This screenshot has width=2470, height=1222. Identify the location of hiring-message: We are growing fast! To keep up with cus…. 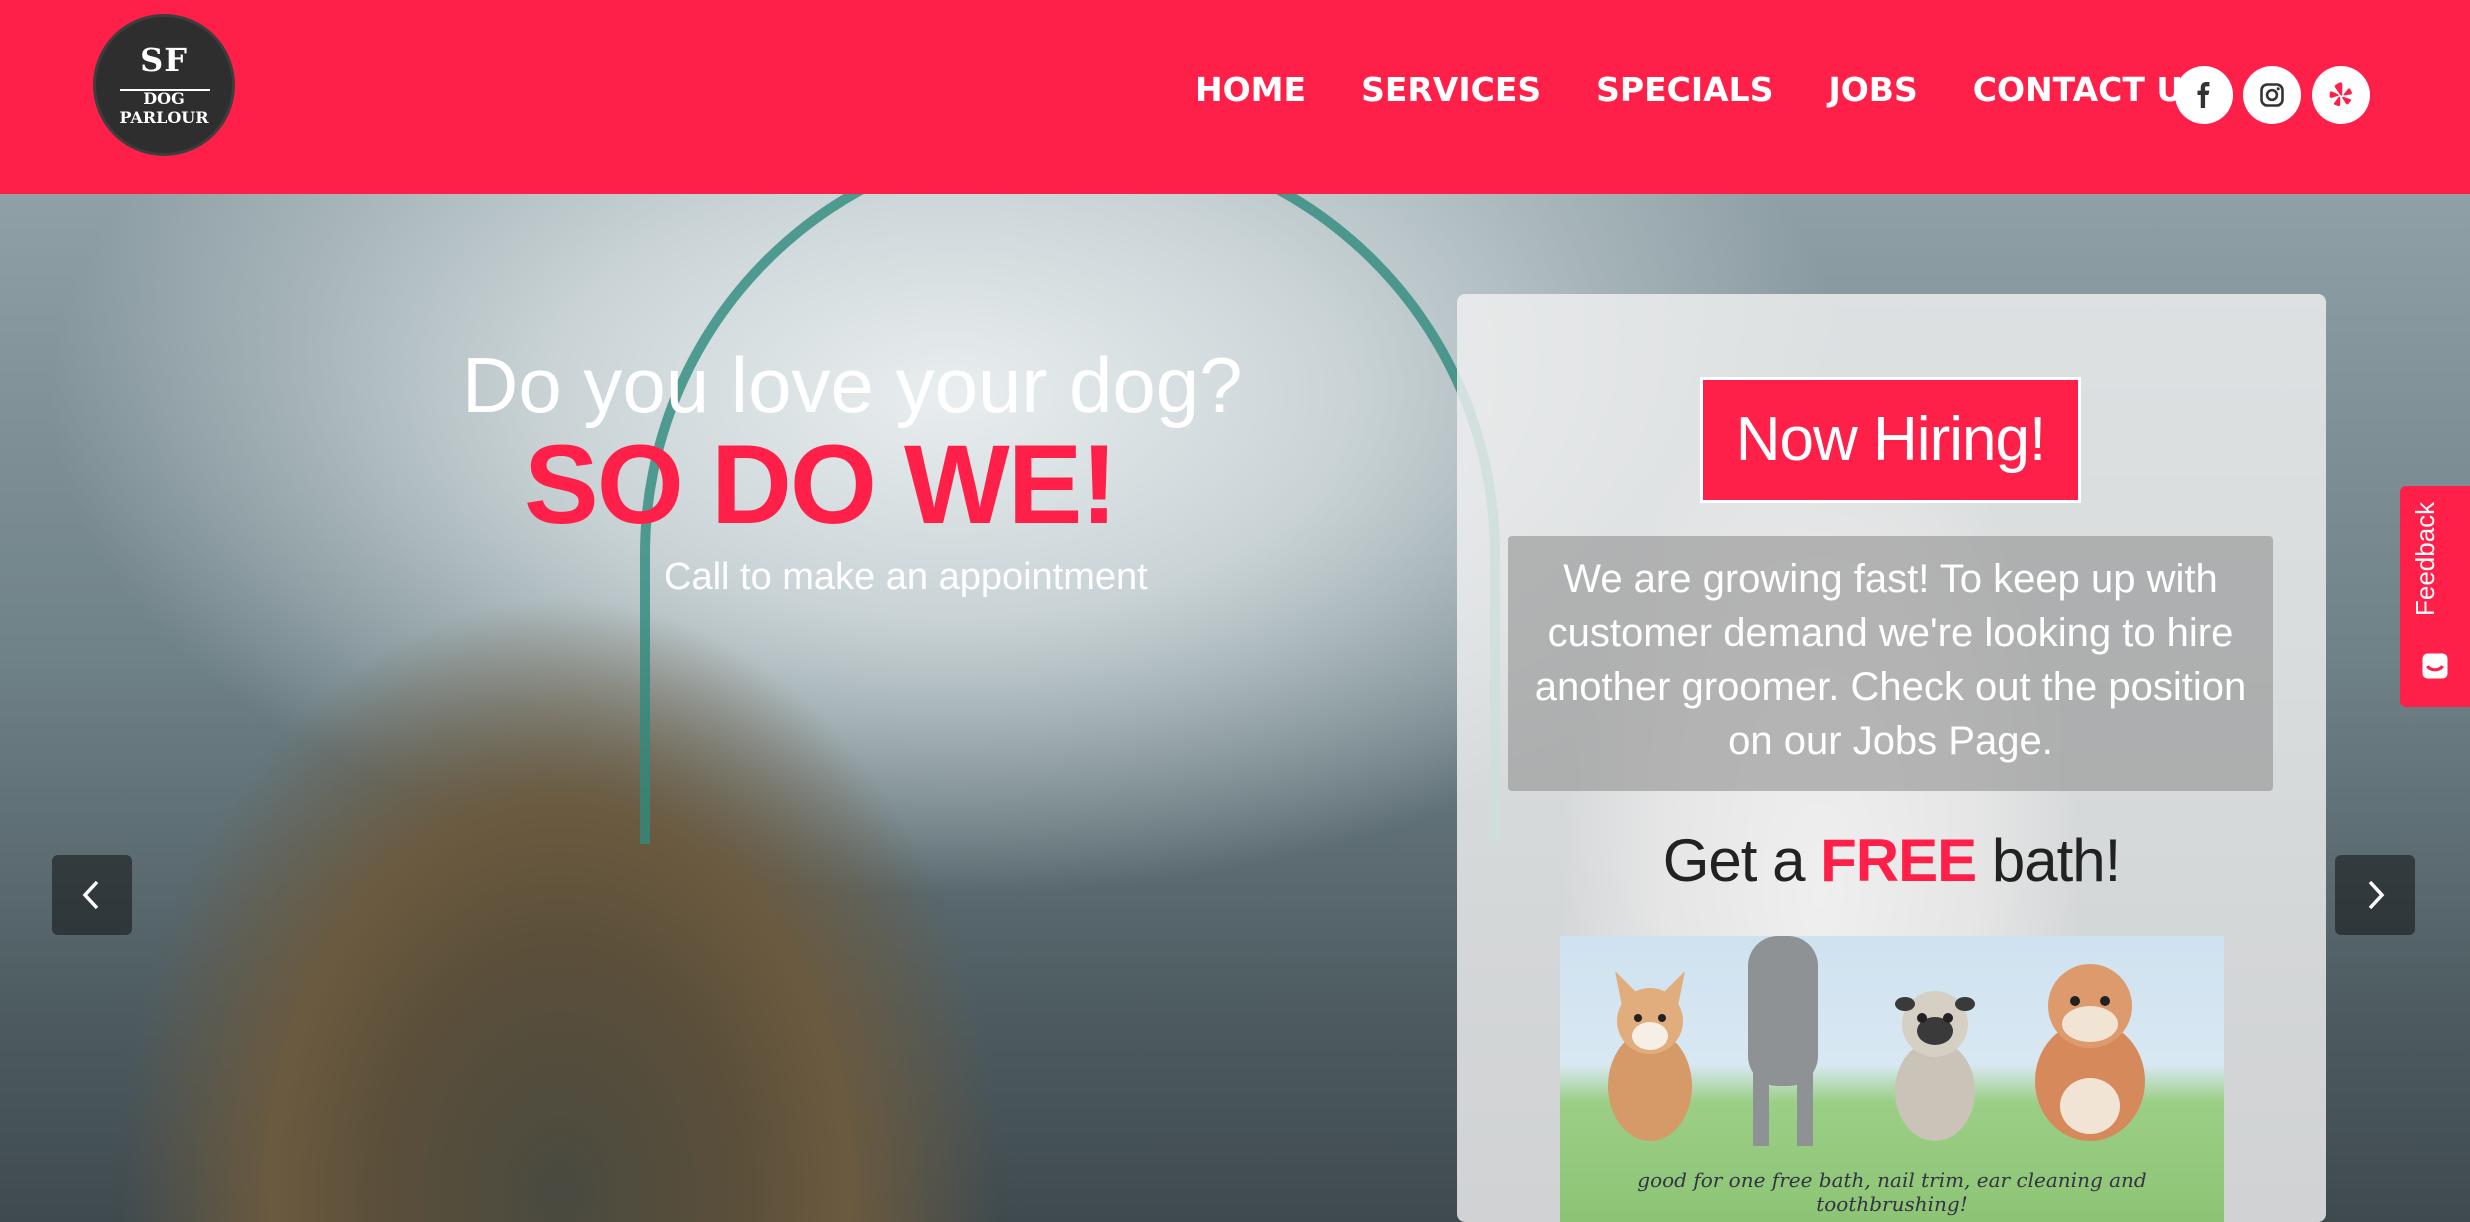
(1890, 663).